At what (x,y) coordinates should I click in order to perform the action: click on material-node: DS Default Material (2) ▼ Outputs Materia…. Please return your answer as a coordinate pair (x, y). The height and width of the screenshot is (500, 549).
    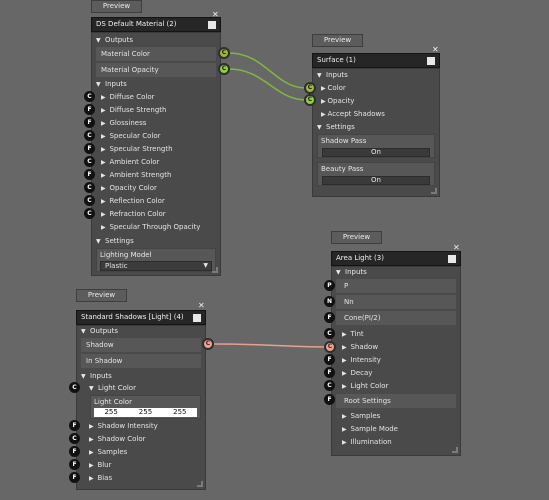
    Looking at the image, I should click on (156, 146).